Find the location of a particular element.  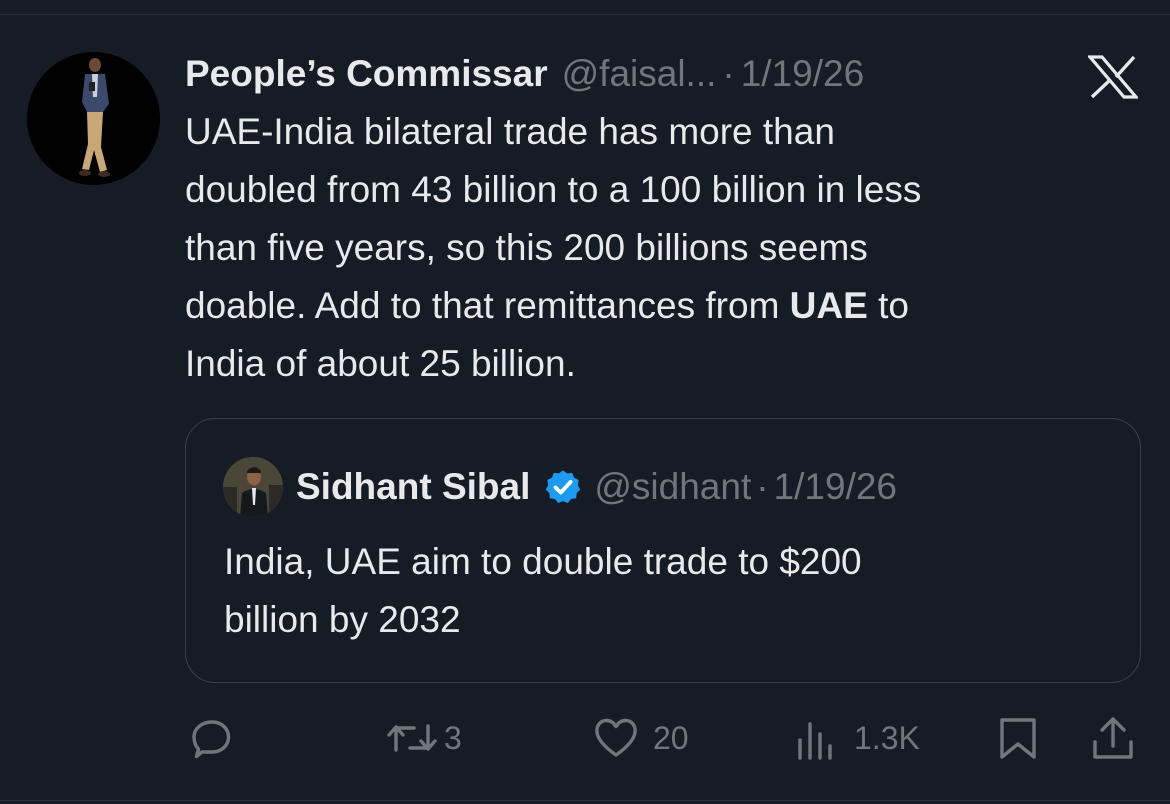

share-button is located at coordinates (1113, 738).